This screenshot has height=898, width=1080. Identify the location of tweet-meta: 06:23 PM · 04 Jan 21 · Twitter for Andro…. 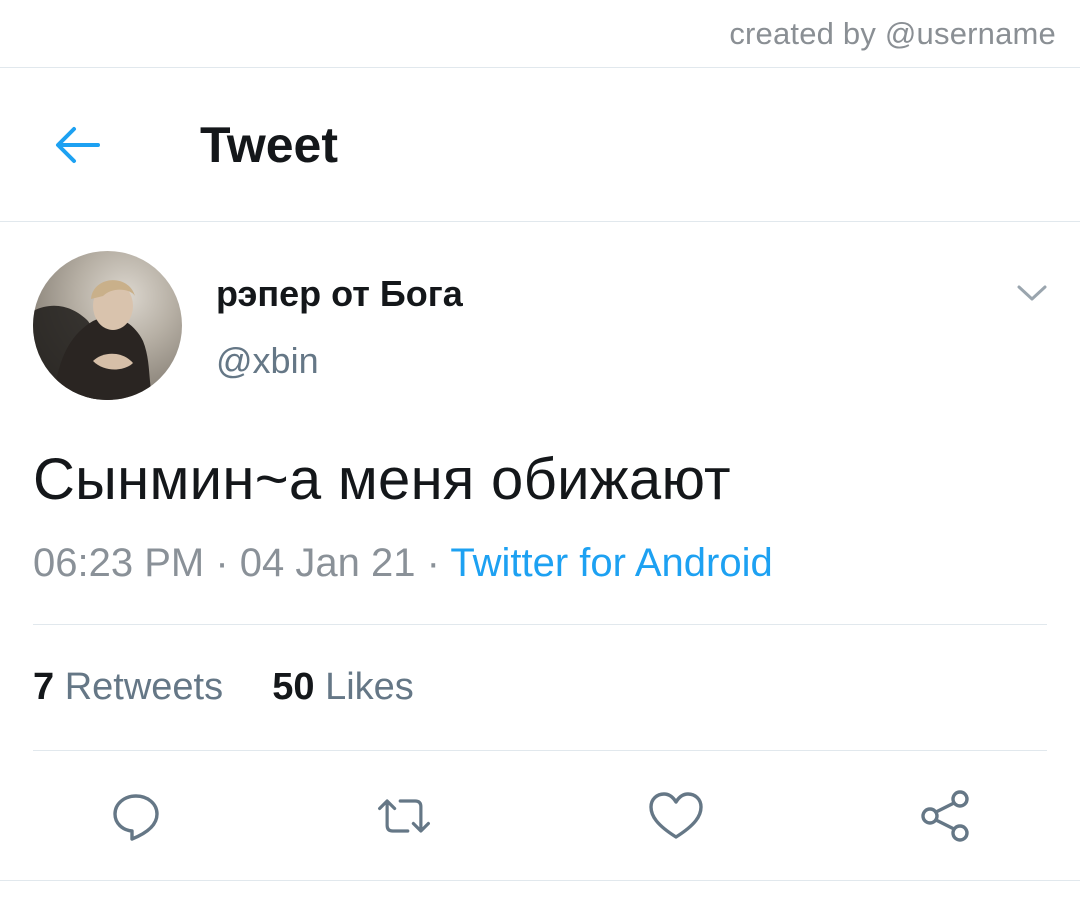
(403, 563).